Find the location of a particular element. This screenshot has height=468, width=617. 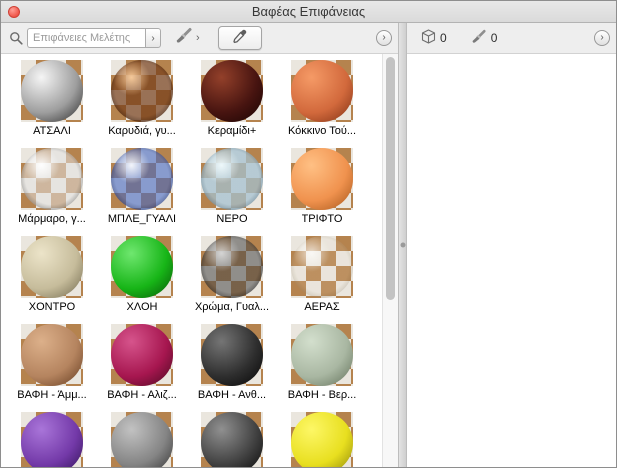

material-label: ΜΠΛΕ_ΓΥΑΛΙ is located at coordinates (142, 219).